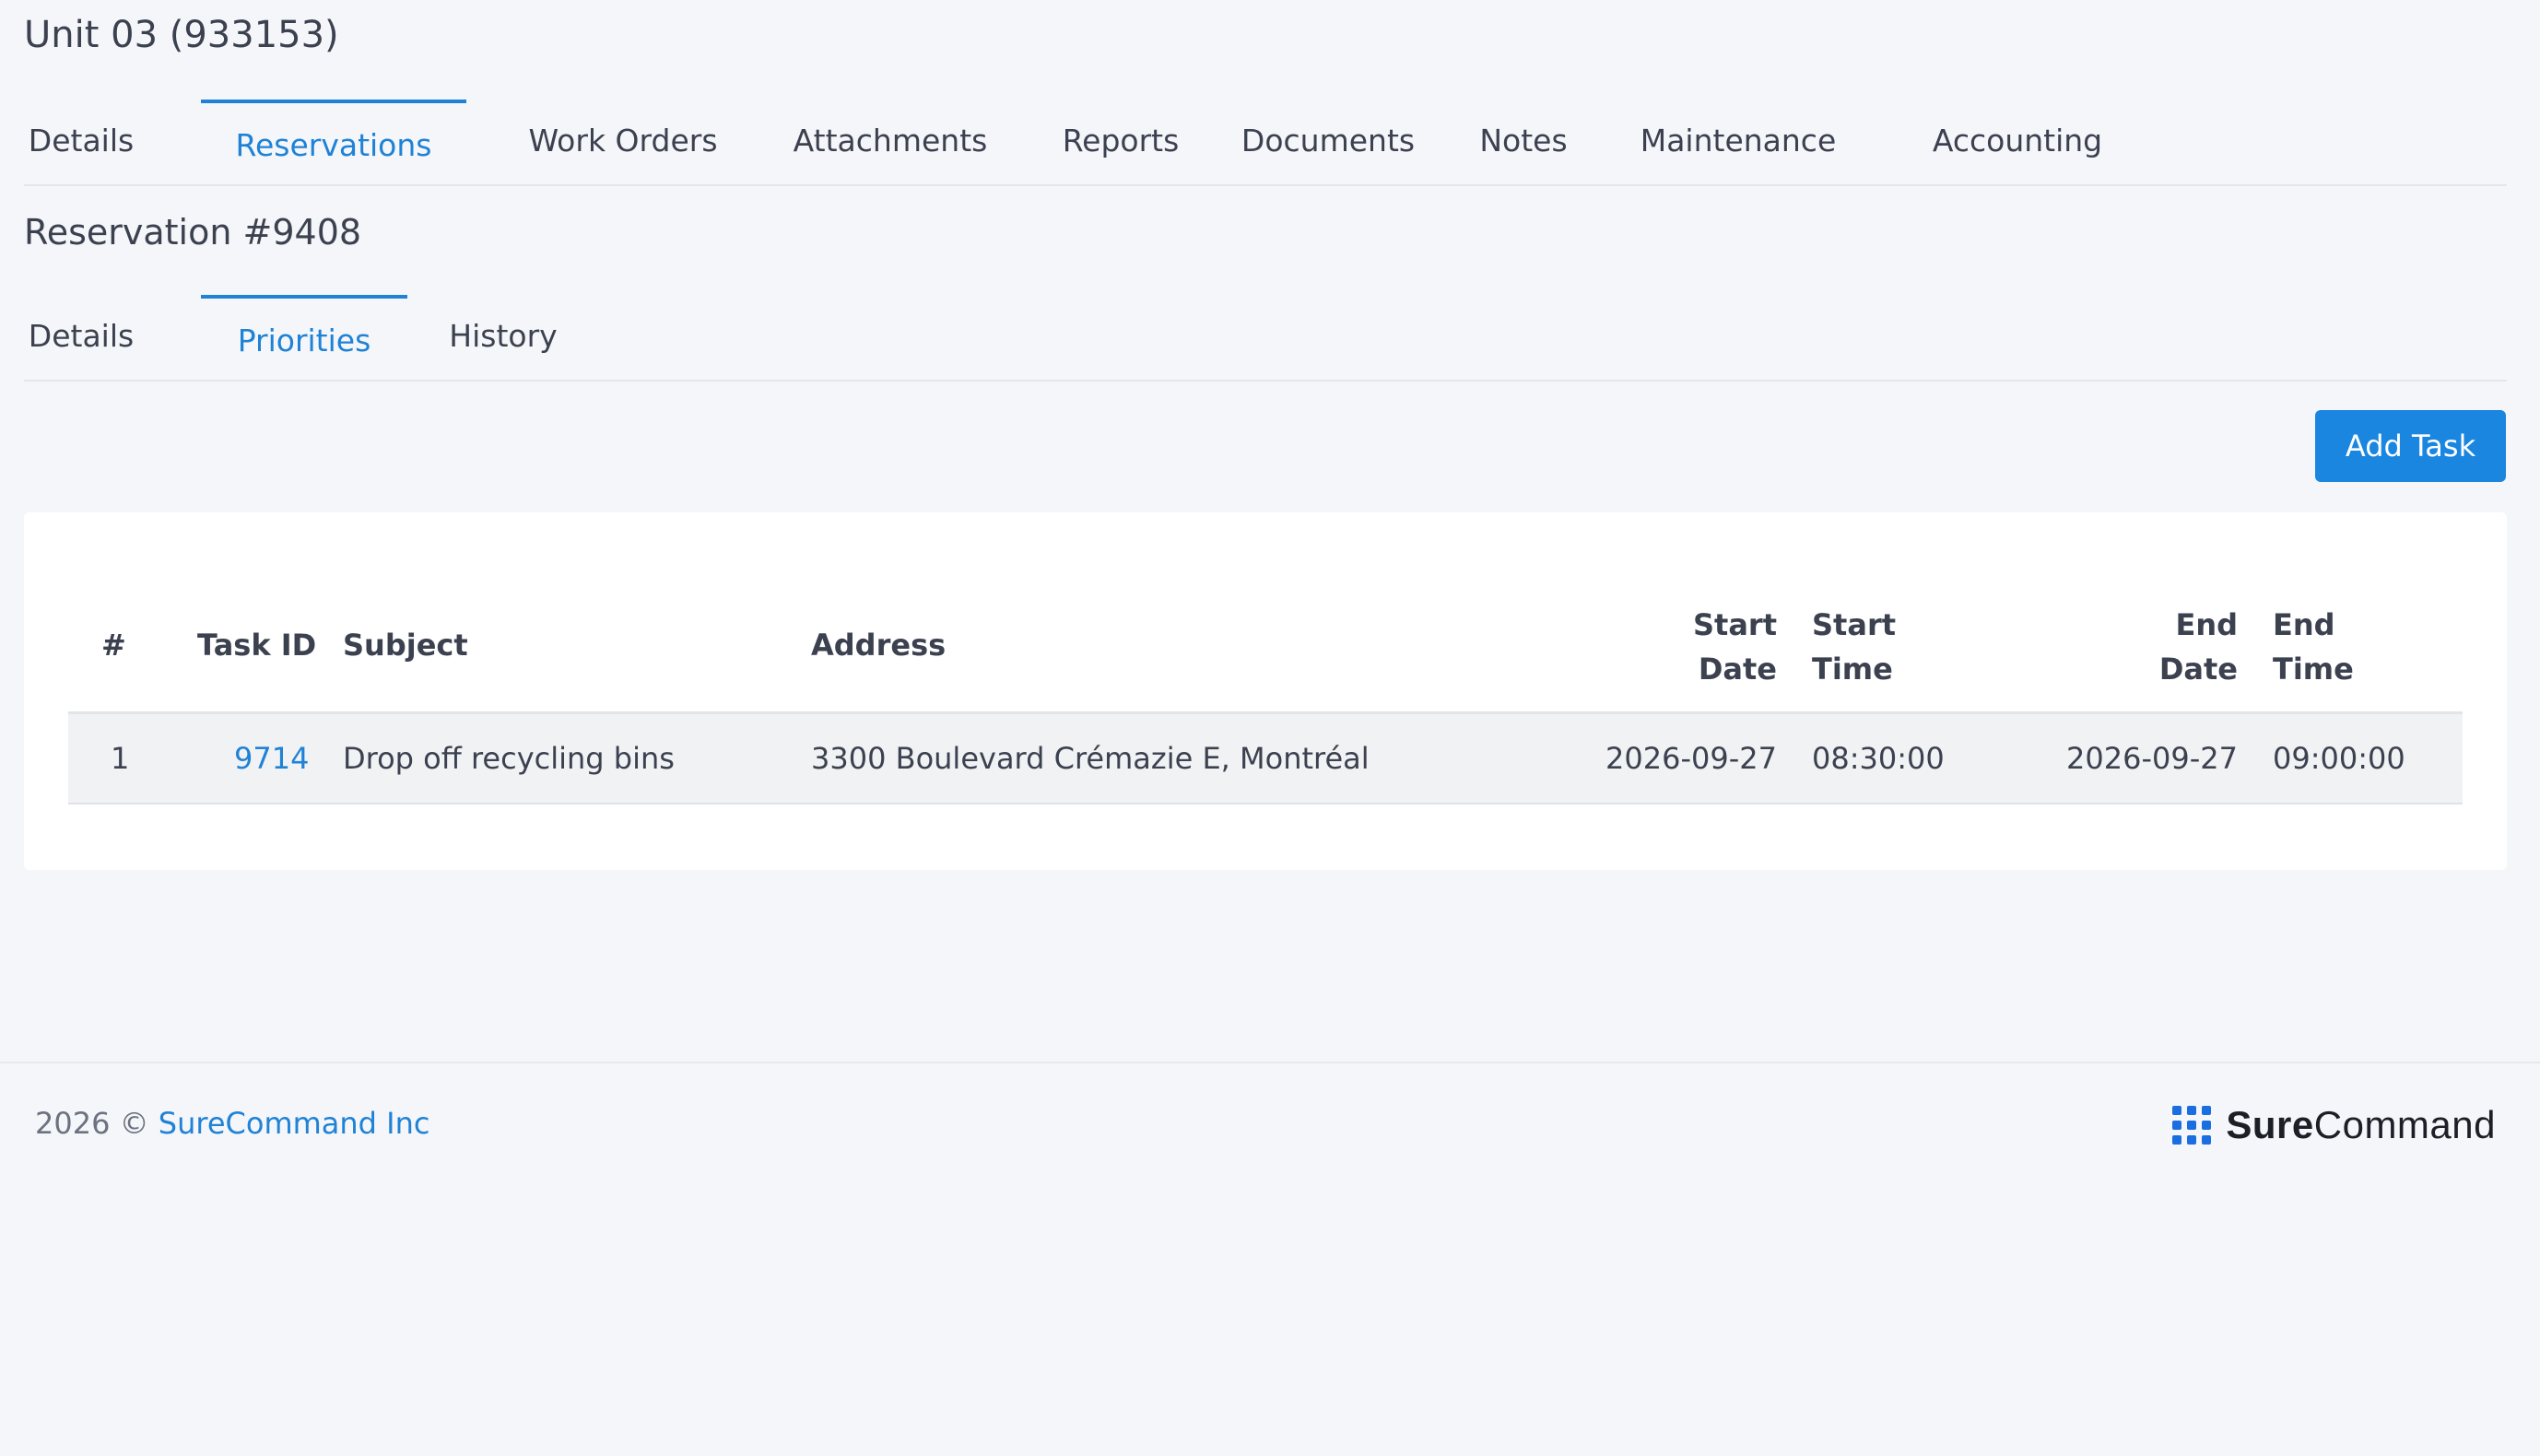 This screenshot has height=1456, width=2540. Describe the element at coordinates (2304, 624) in the screenshot. I see `header-end-time-line1: End` at that location.